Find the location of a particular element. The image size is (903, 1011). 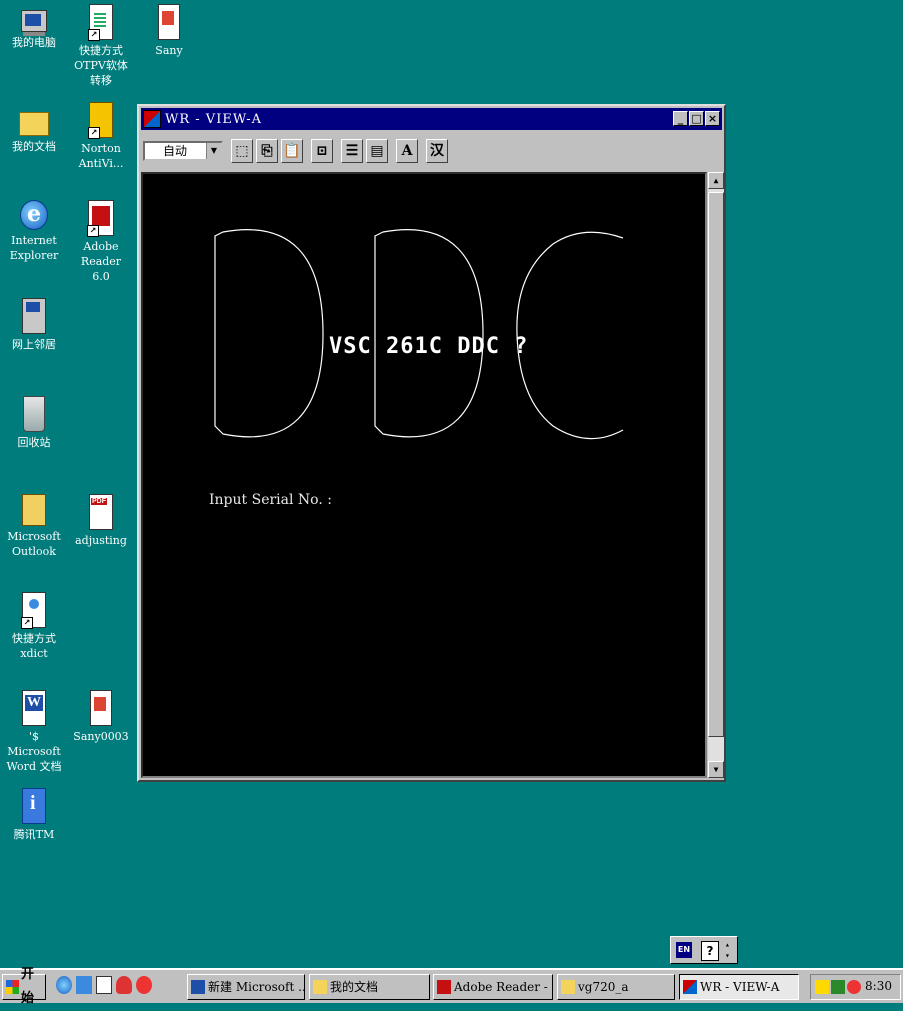

desktop-icon-label: 我的文档 is located at coordinates (34, 146).